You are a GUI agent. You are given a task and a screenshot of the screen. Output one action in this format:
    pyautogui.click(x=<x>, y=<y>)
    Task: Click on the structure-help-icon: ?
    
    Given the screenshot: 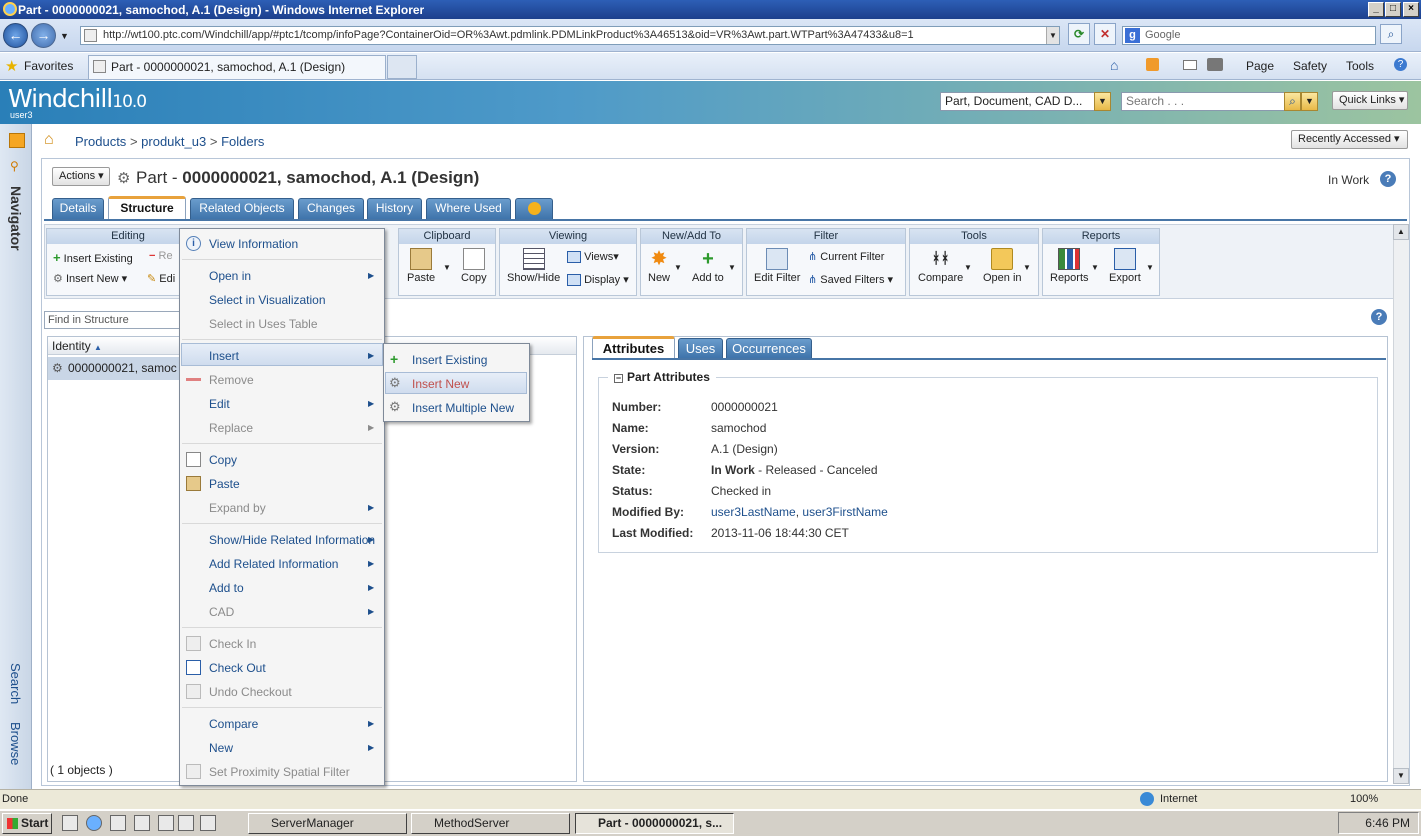 What is the action you would take?
    pyautogui.click(x=1379, y=317)
    